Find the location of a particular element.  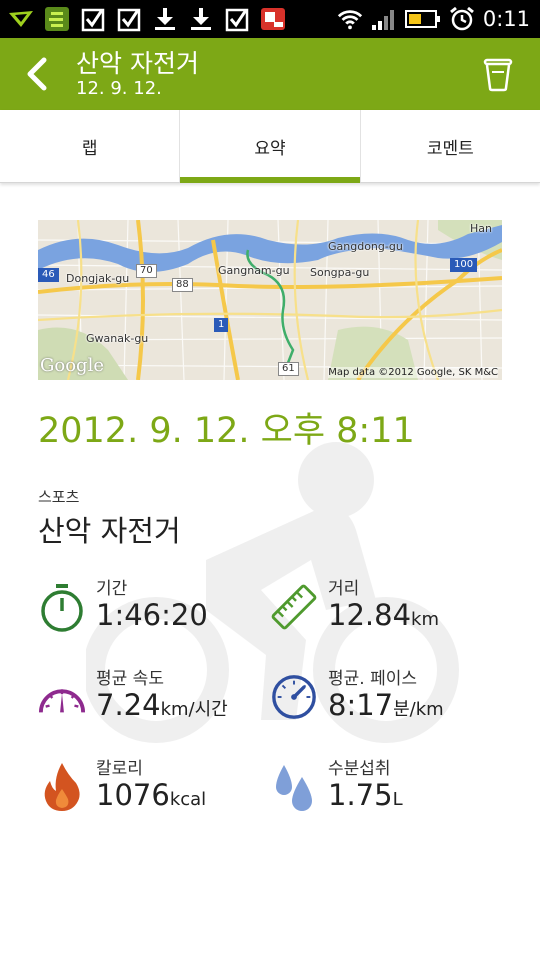

water-drops-icon is located at coordinates (294, 787).